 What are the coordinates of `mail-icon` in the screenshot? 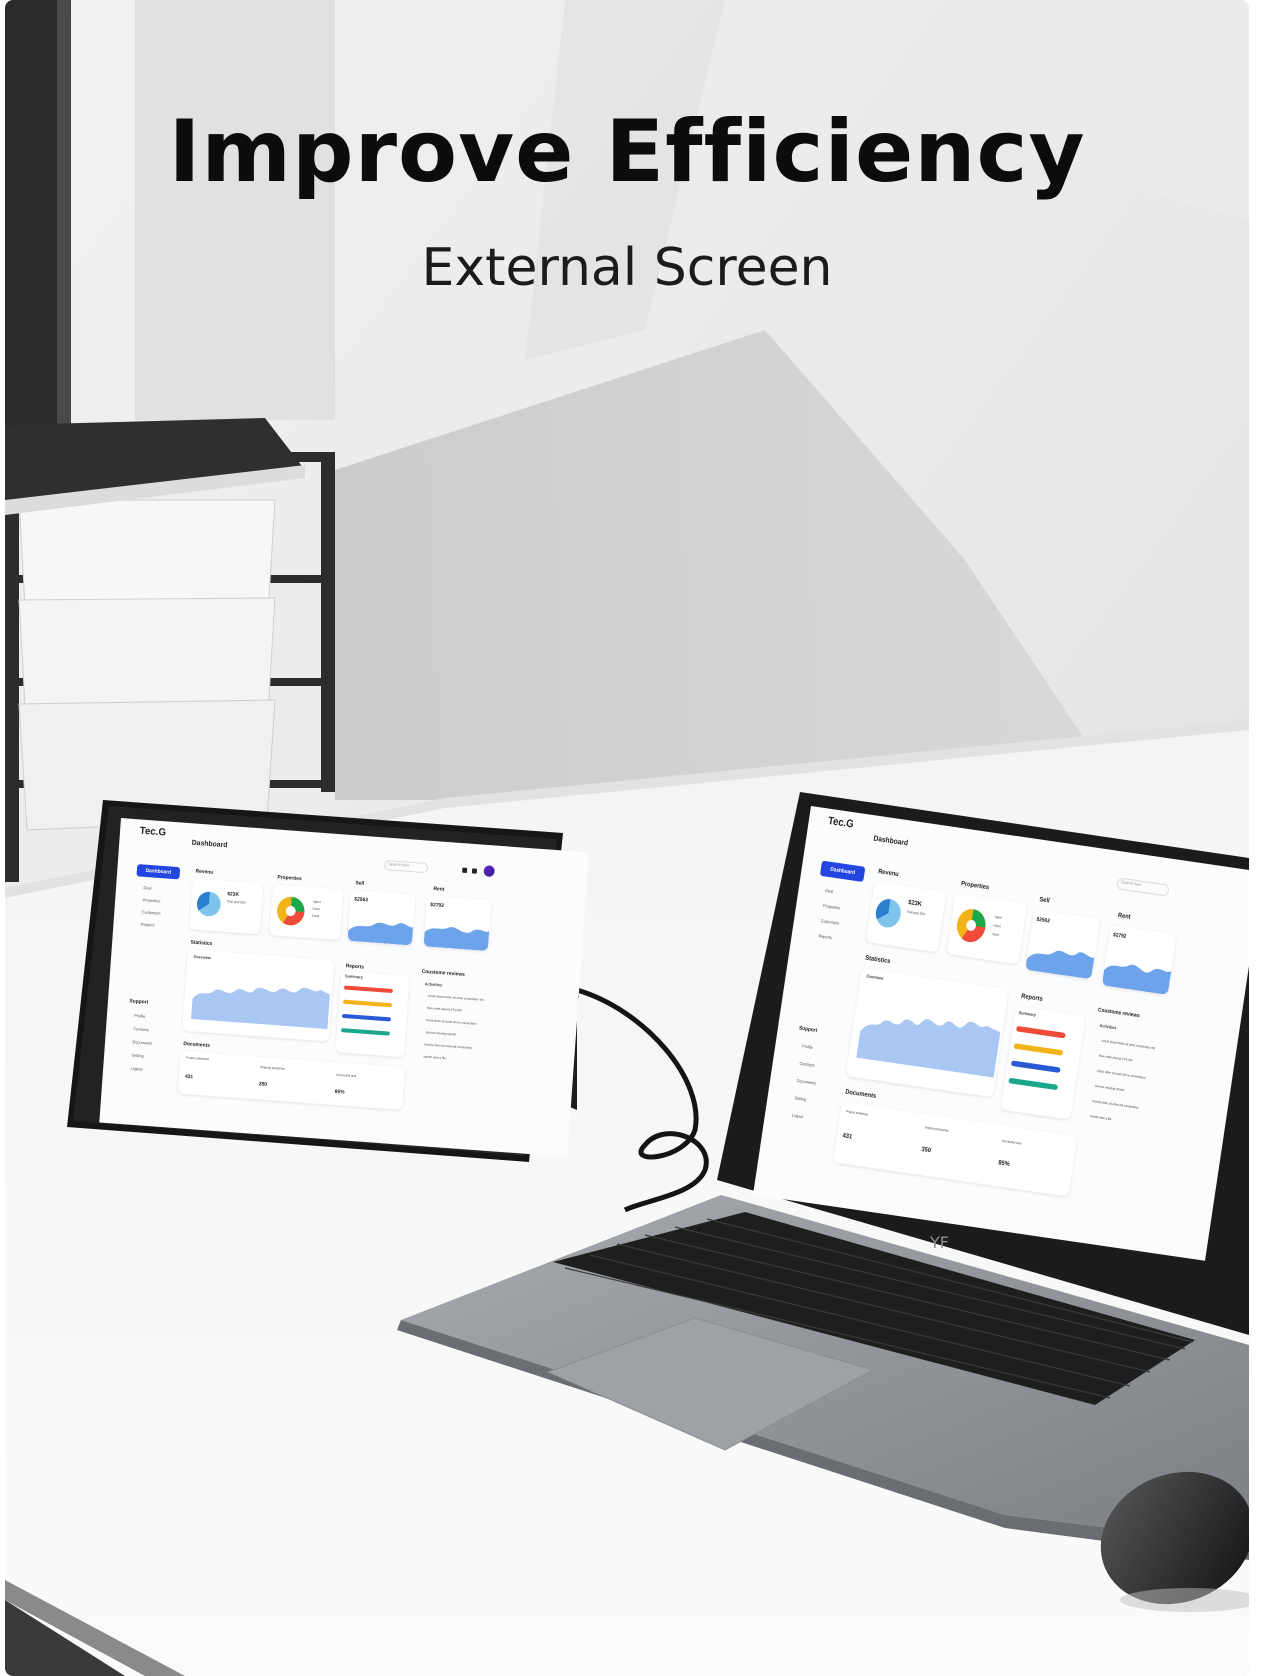 It's located at (474, 871).